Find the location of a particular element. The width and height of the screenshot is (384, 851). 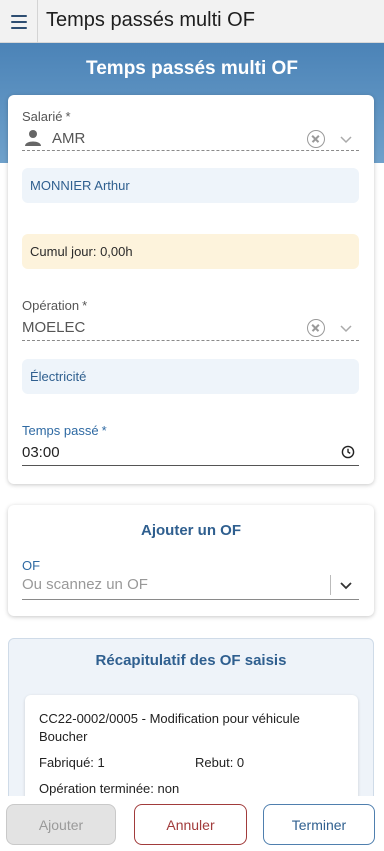

operation-description-box: Électricité is located at coordinates (190, 376).